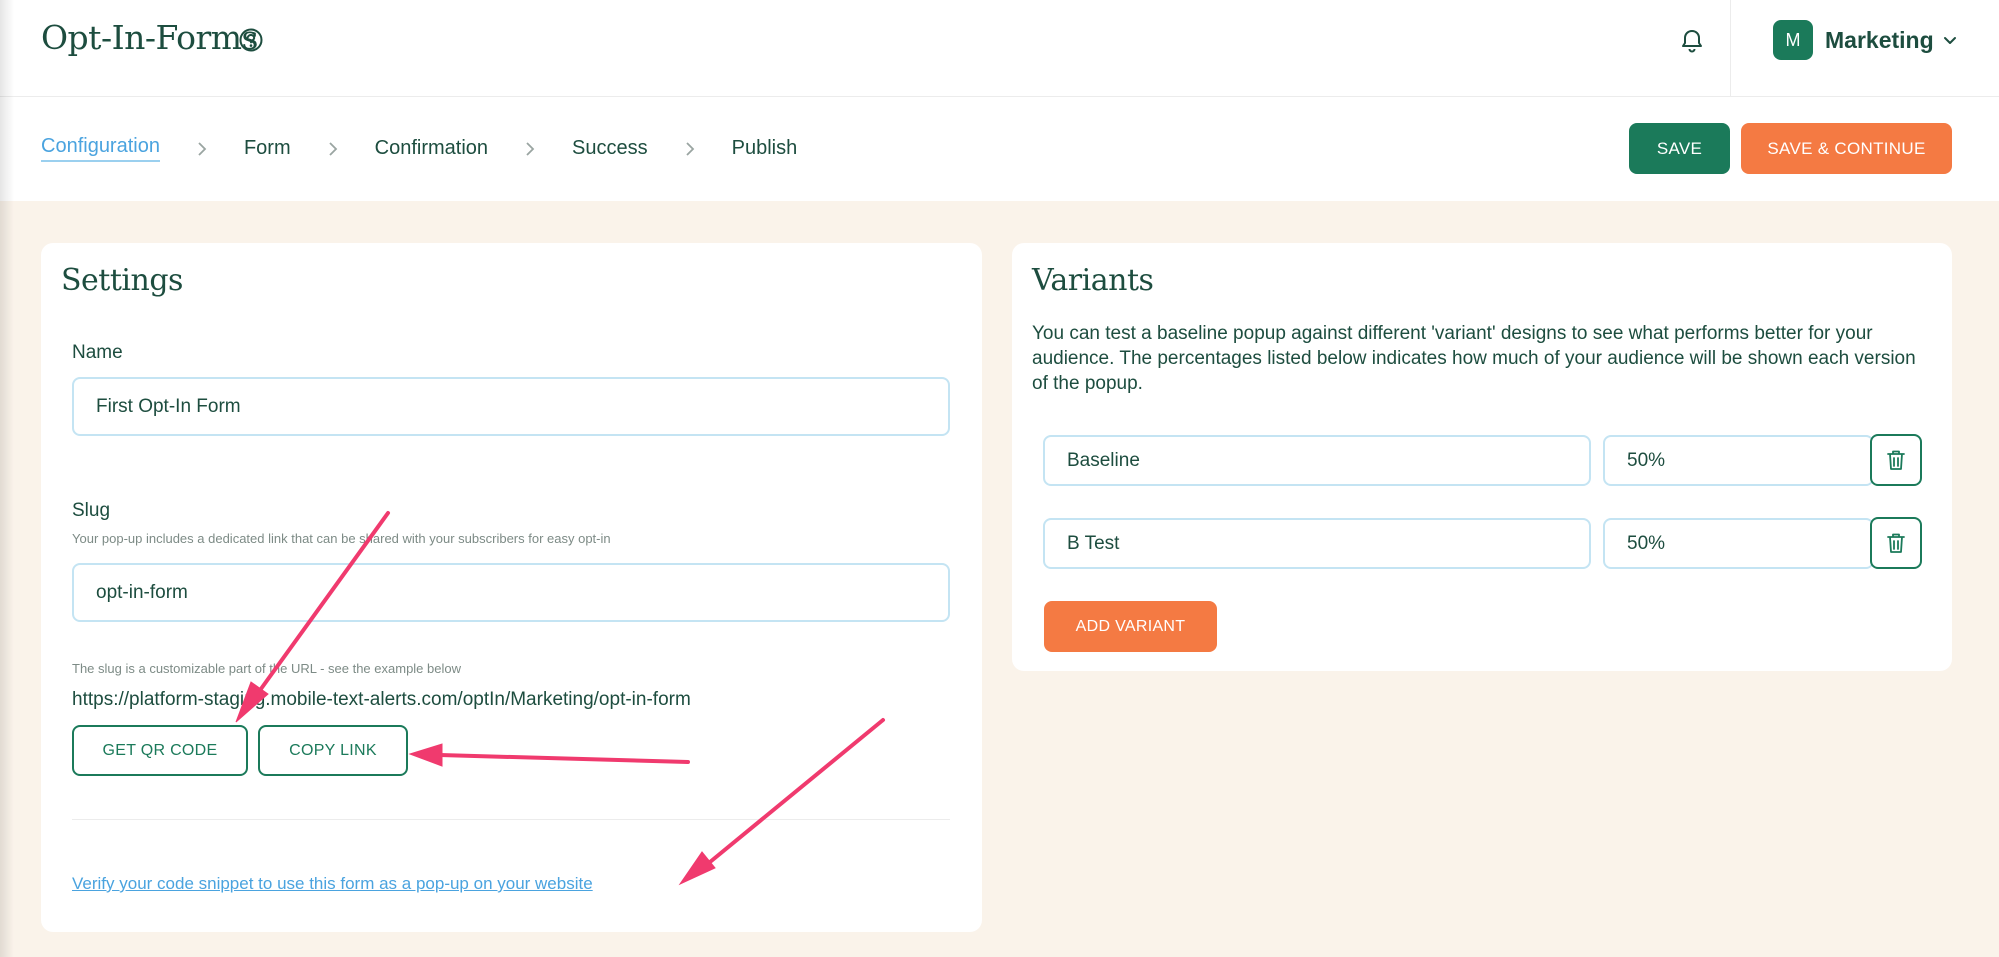 This screenshot has width=1999, height=957. What do you see at coordinates (333, 750) in the screenshot?
I see `copy-link-button: COPY LINK` at bounding box center [333, 750].